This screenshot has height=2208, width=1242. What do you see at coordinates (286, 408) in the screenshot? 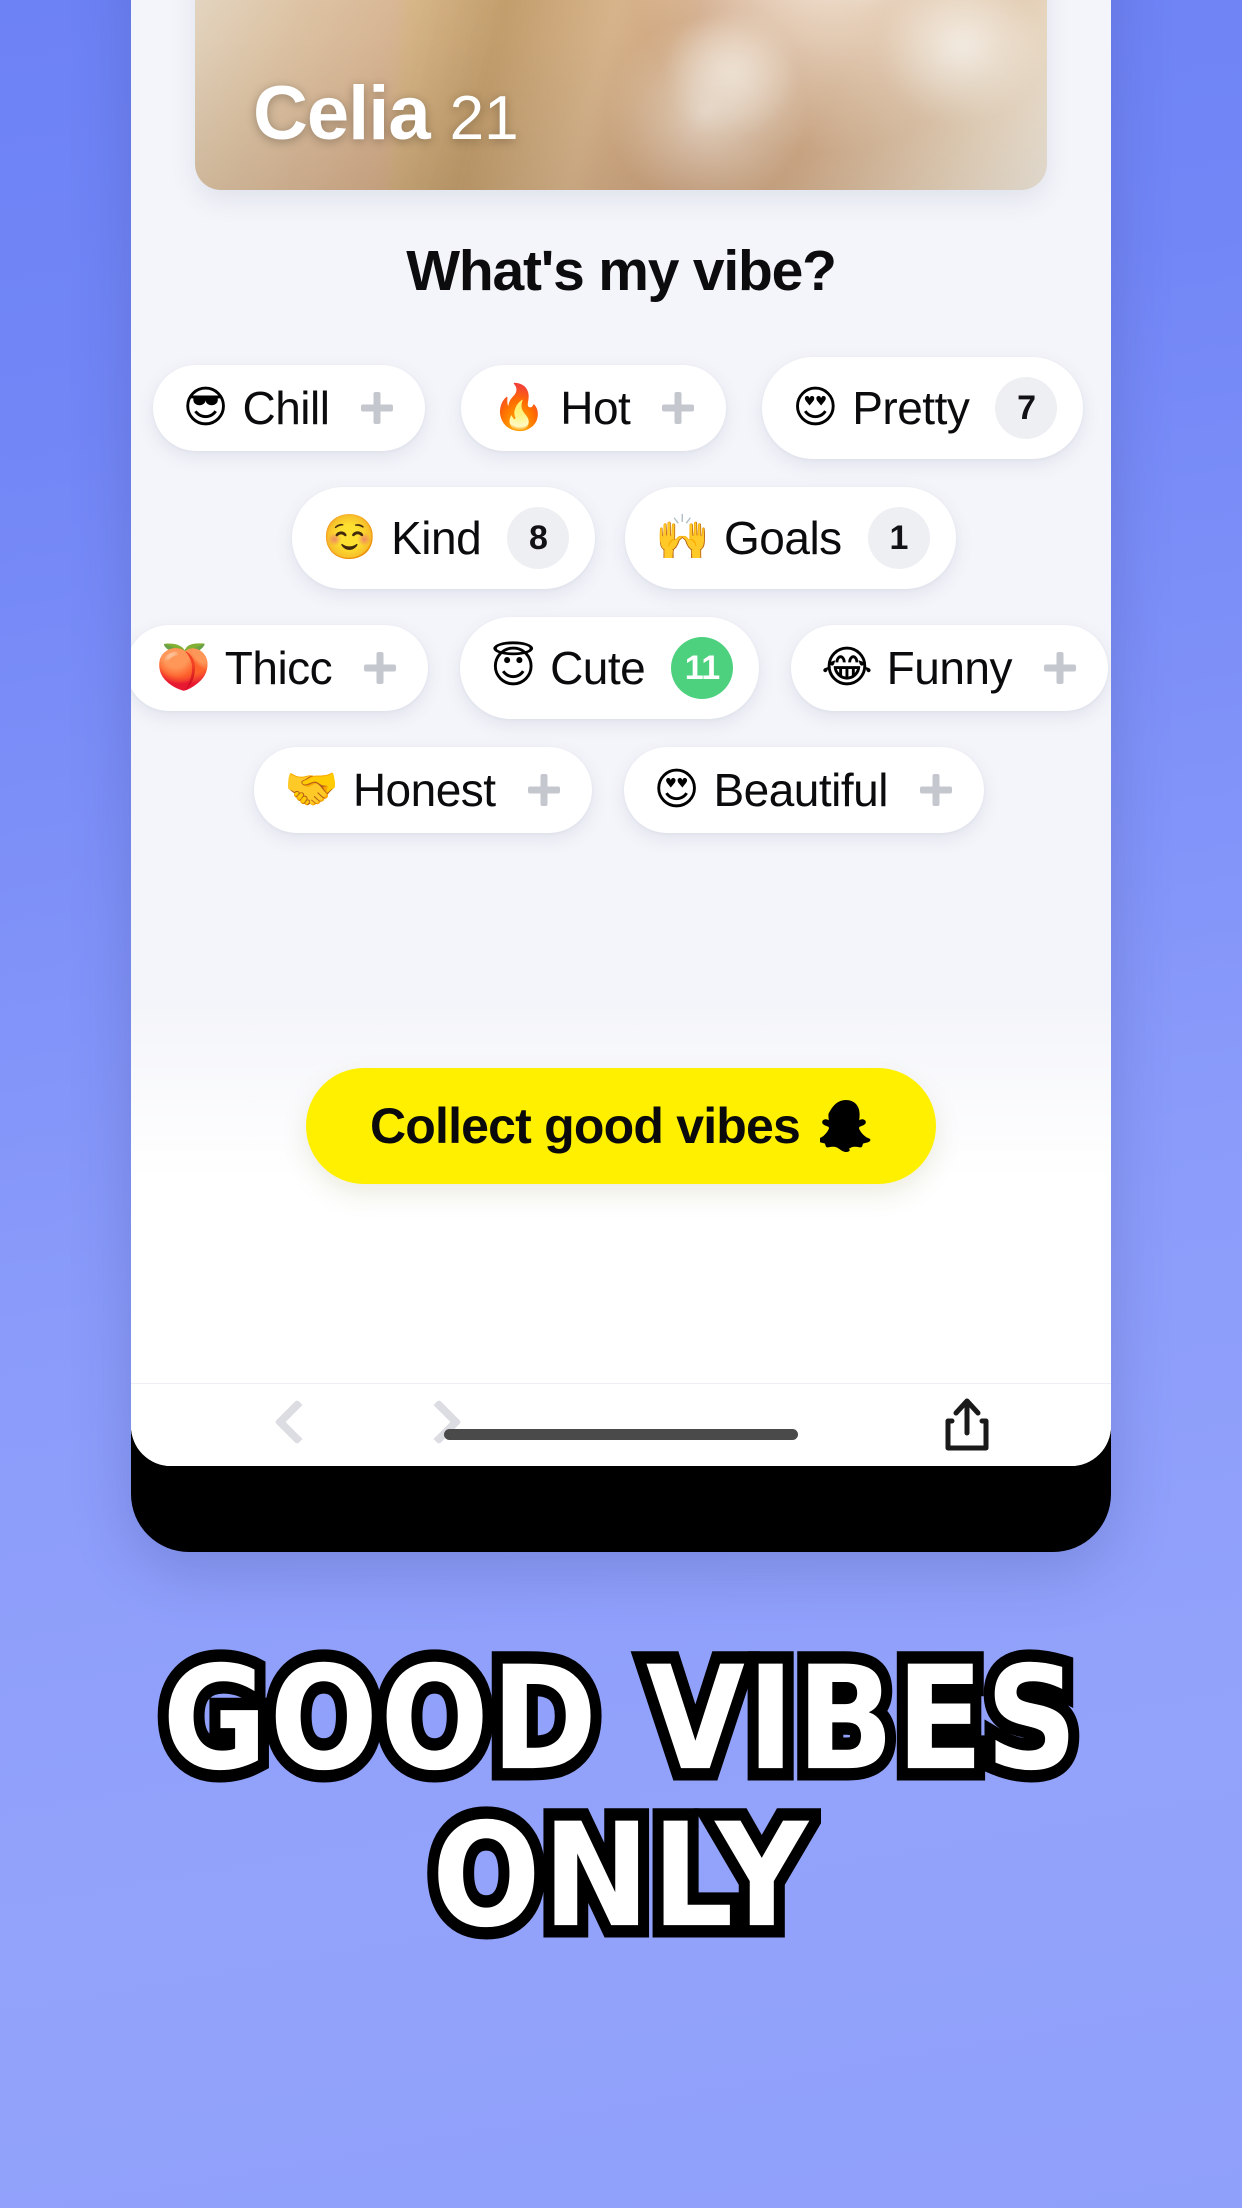
I see `vibe-chip-label: Chill` at bounding box center [286, 408].